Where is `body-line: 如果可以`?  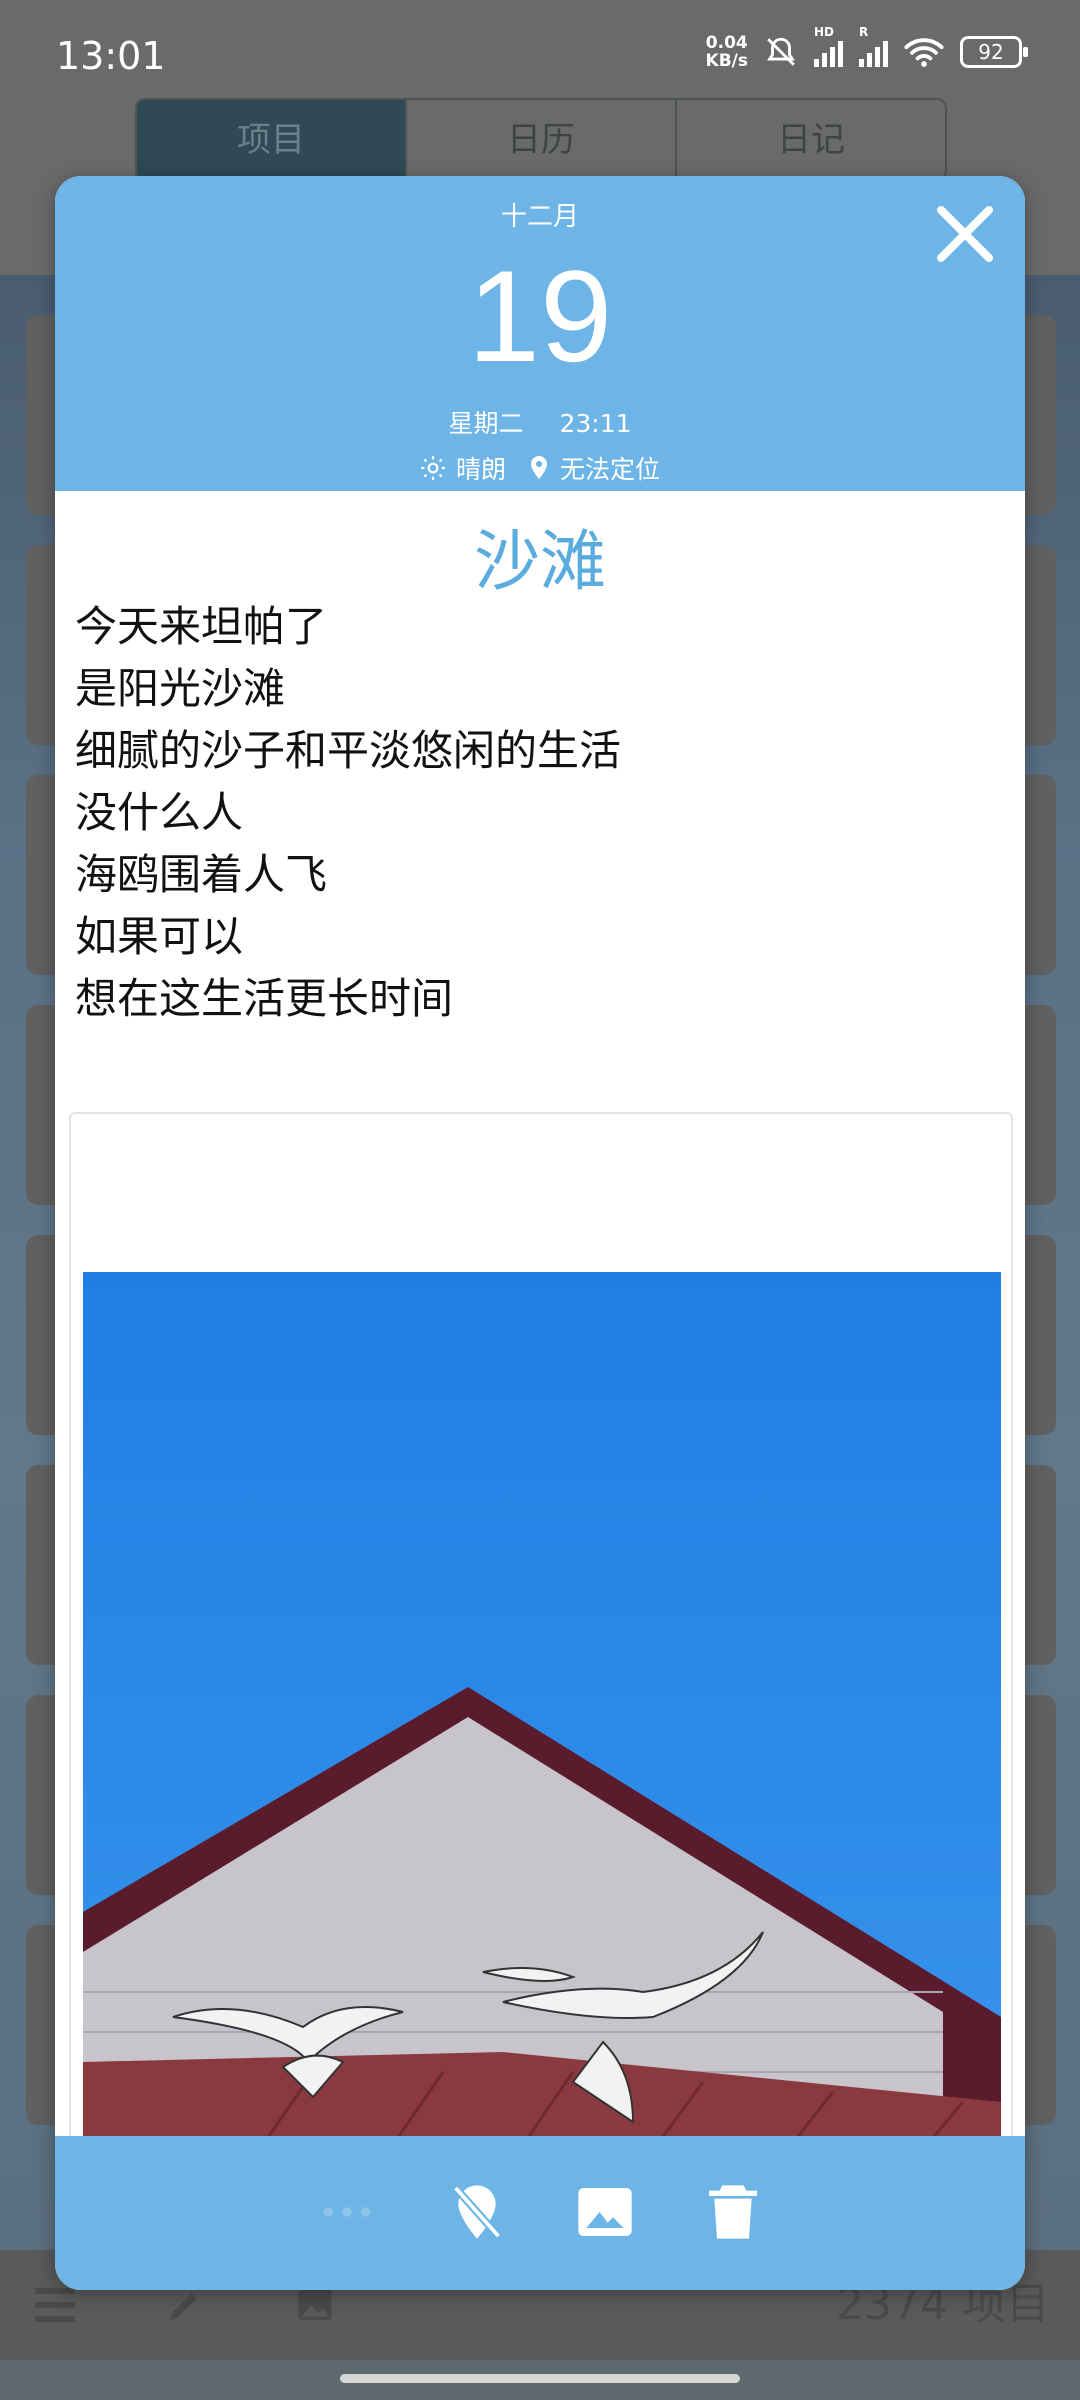
body-line: 如果可以 is located at coordinates (159, 936).